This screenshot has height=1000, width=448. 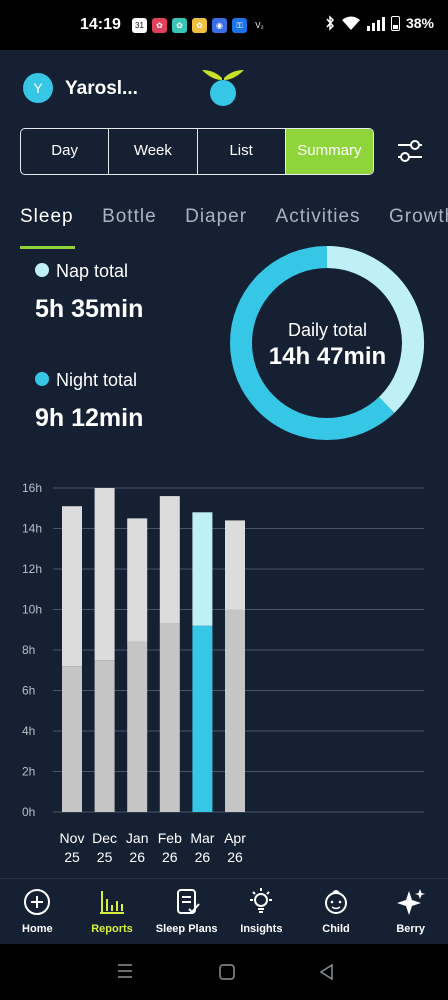 What do you see at coordinates (65, 151) in the screenshot?
I see `period-day-button: Day` at bounding box center [65, 151].